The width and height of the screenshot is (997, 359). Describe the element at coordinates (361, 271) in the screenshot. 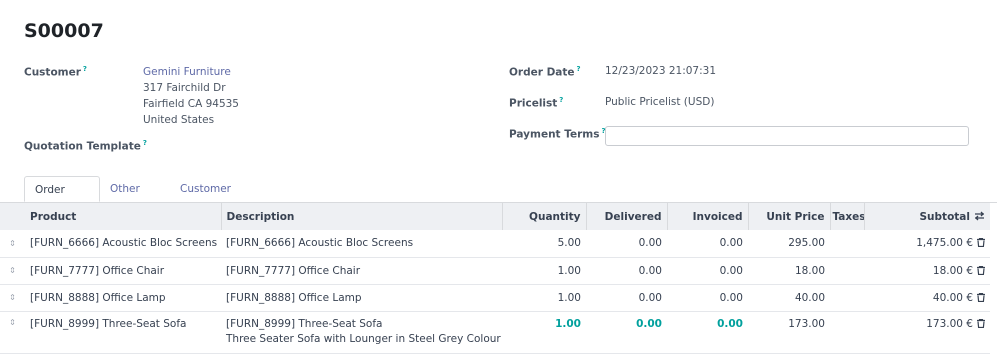

I see `cell-description: [FURN_7777] Office Chair` at that location.